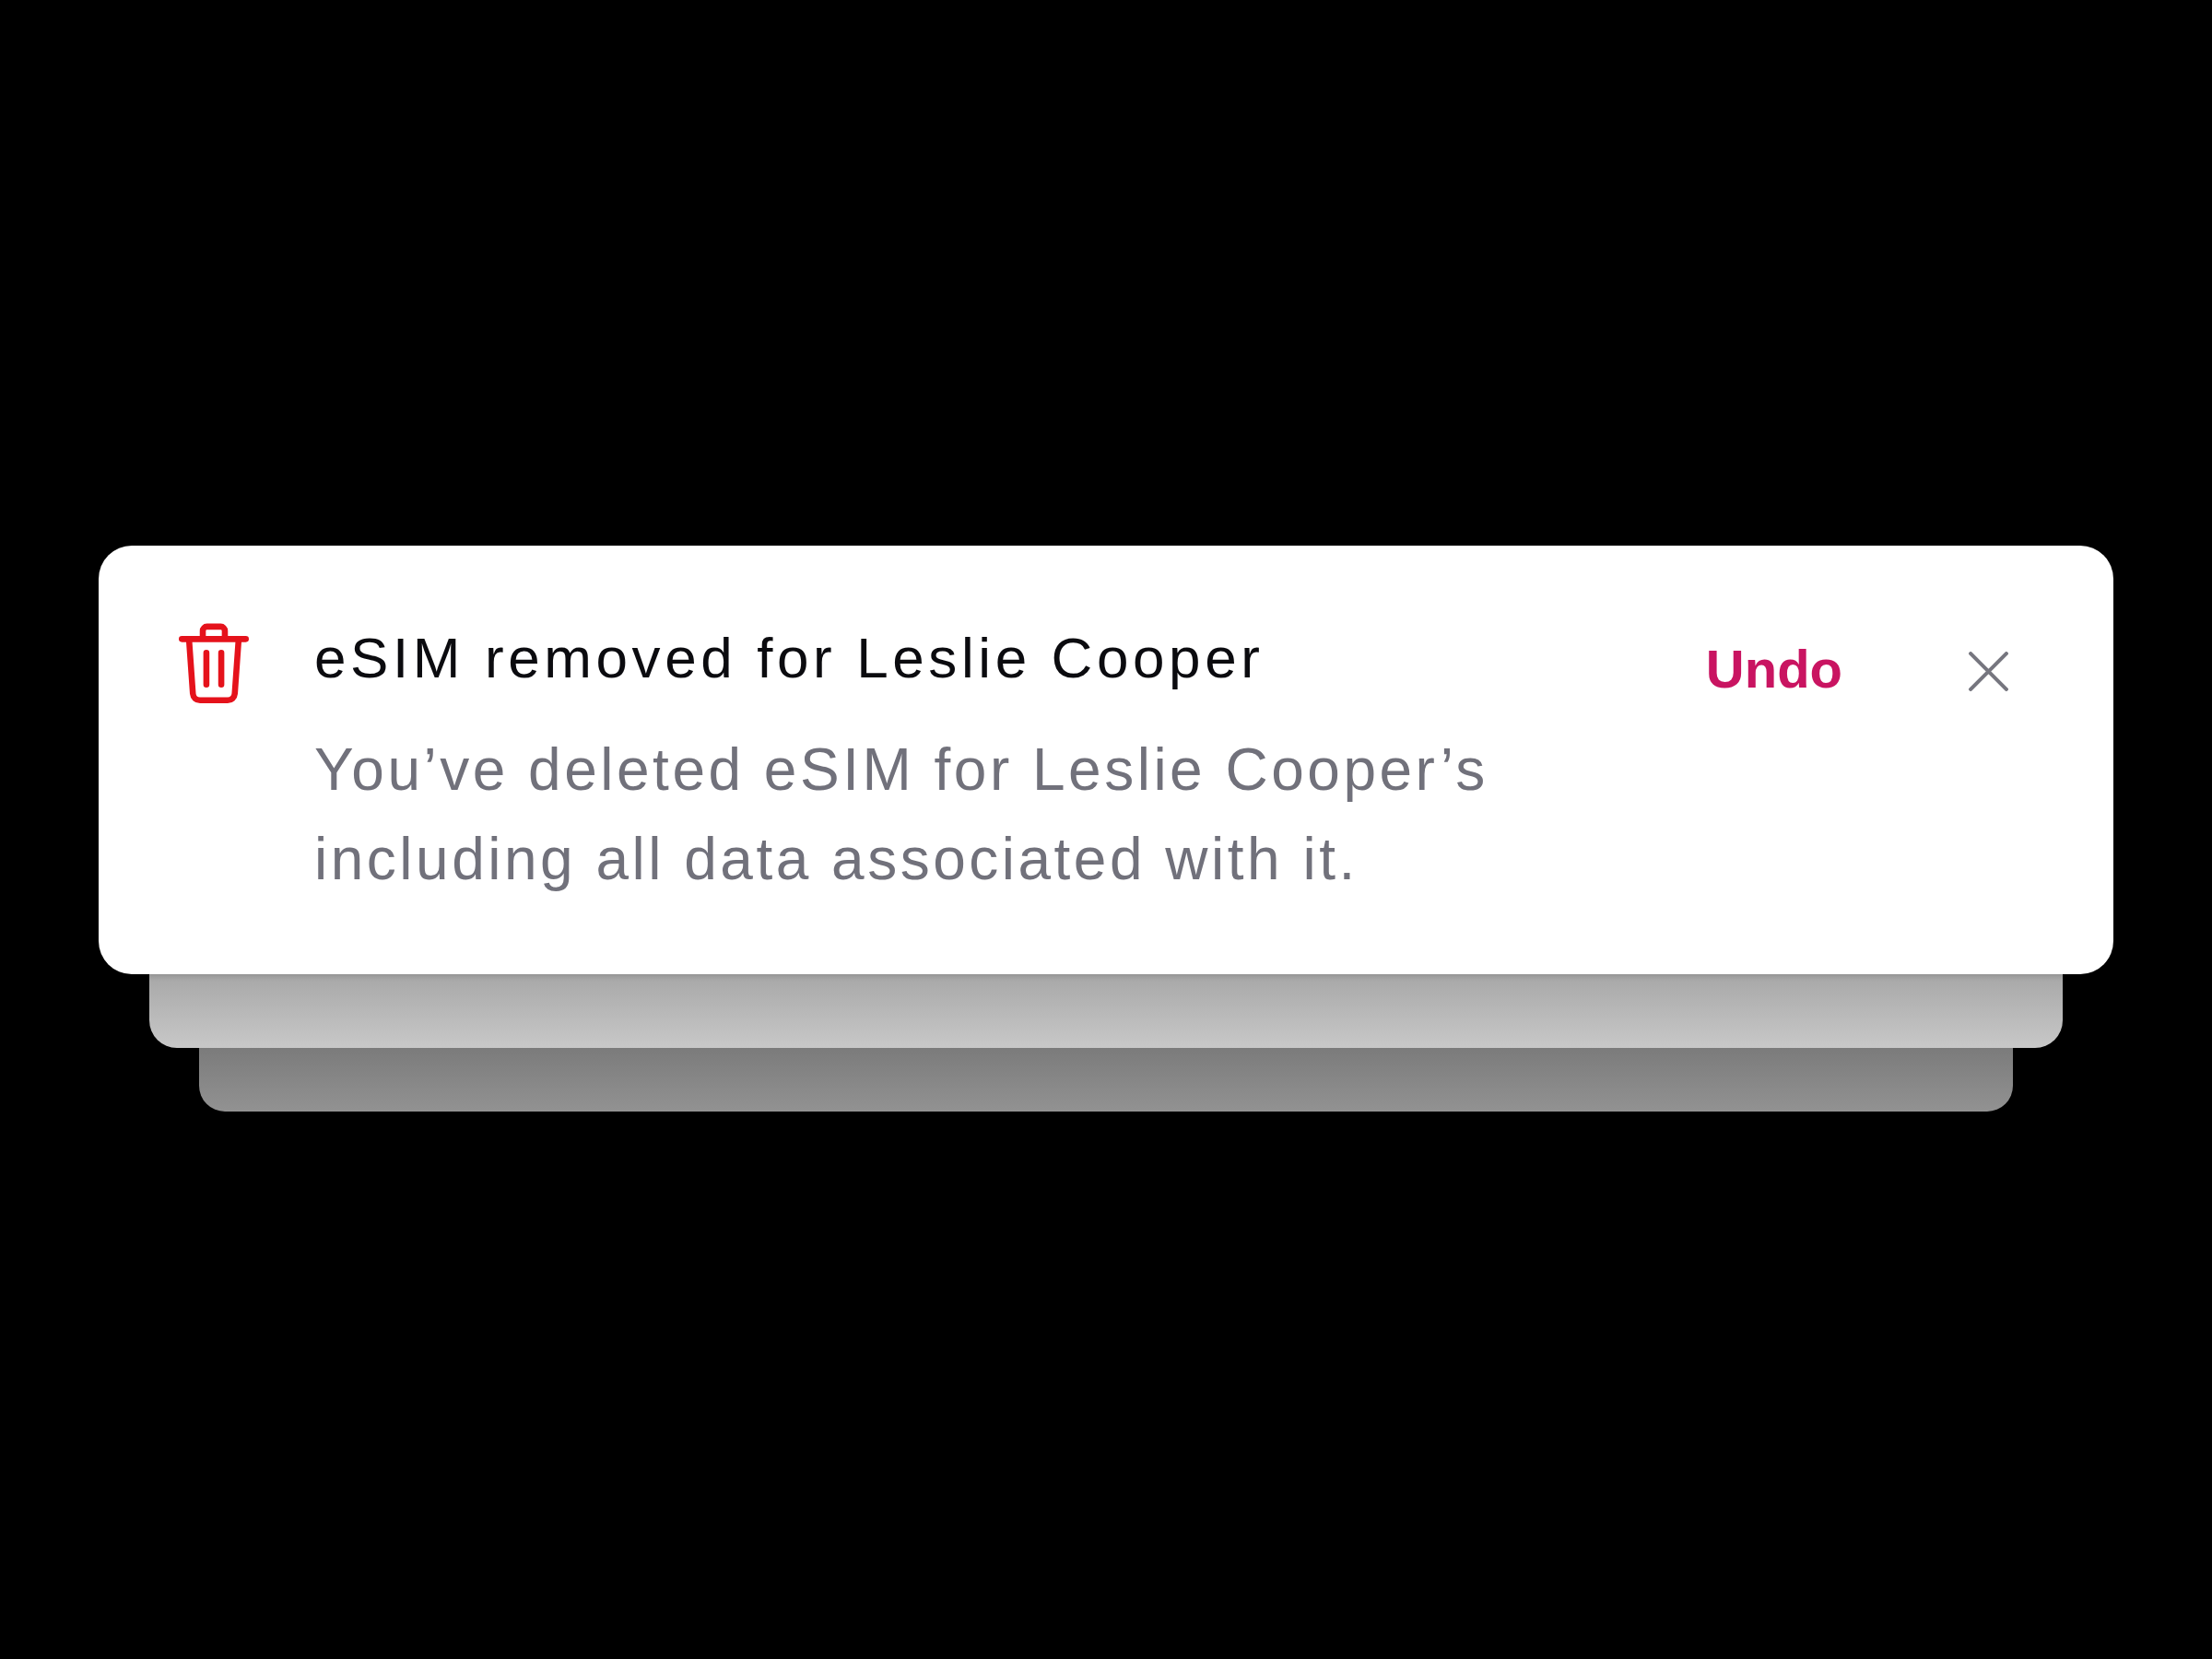  I want to click on toast-message: You’ve deleted eSIM for Leslie Cooper’s including all data associated with it., so click(901, 814).